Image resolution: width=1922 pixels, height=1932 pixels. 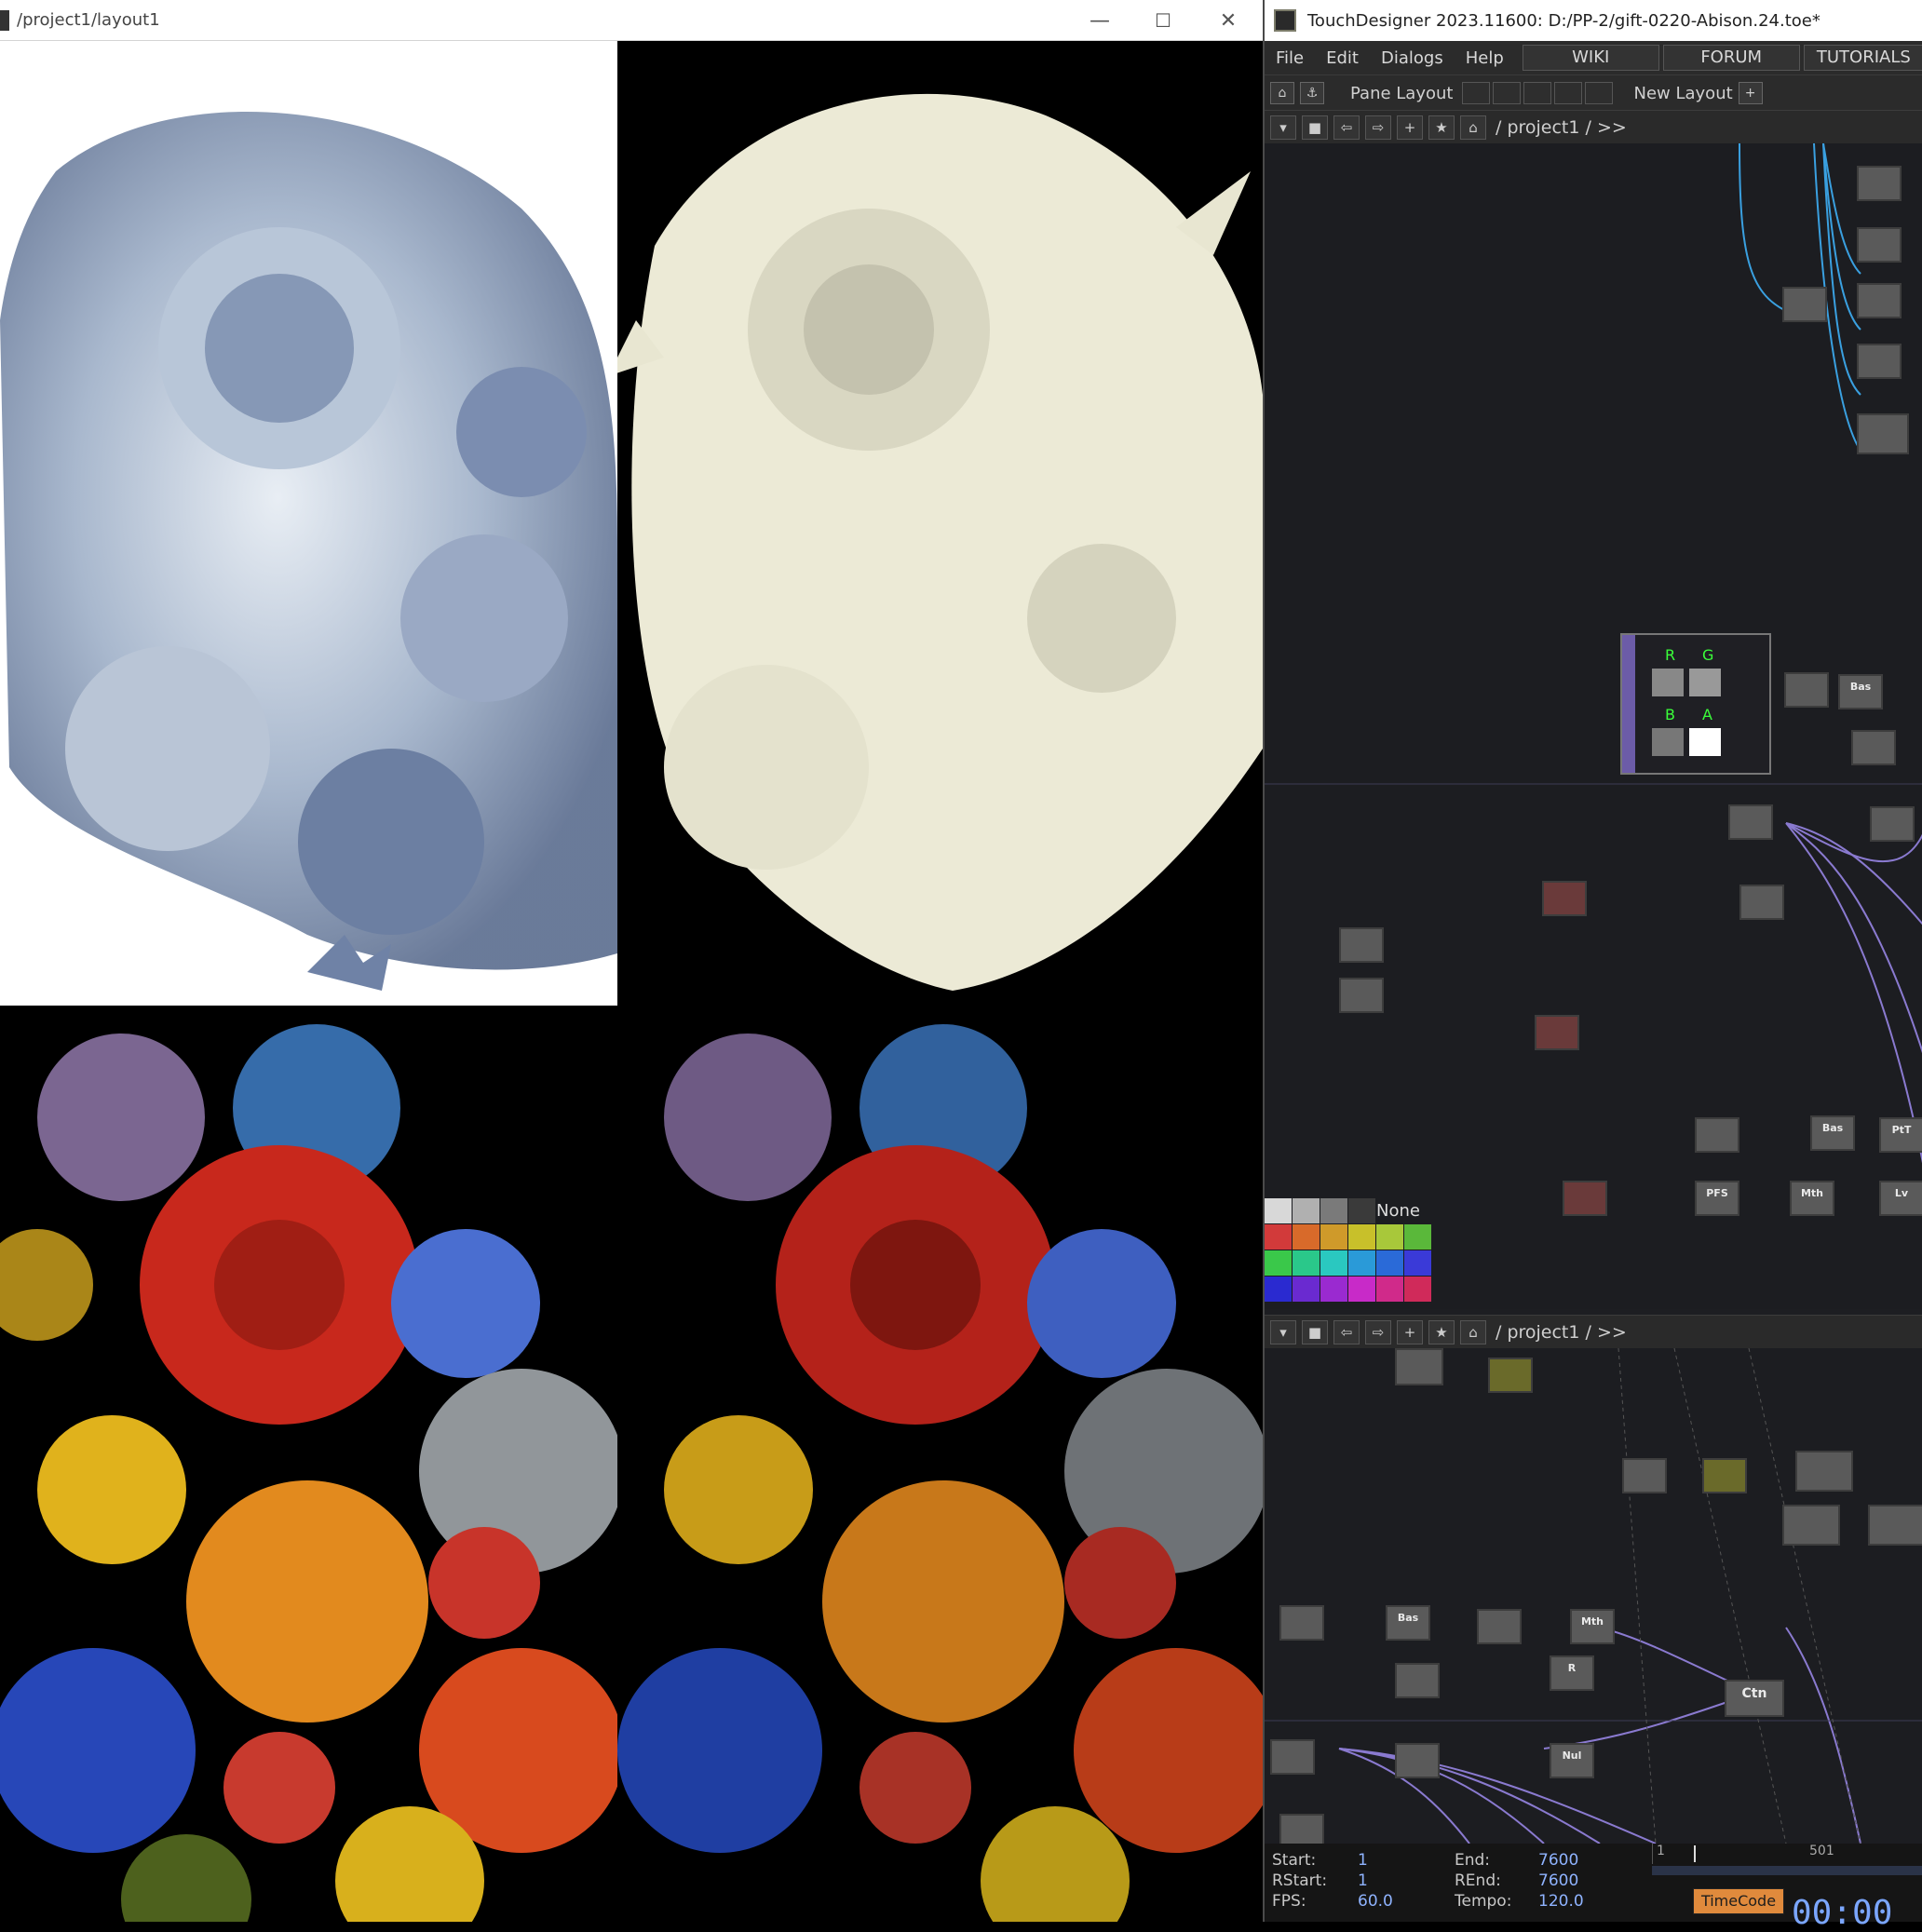 I want to click on op-node-pointfileselect4: PFS, so click(x=1717, y=1198).